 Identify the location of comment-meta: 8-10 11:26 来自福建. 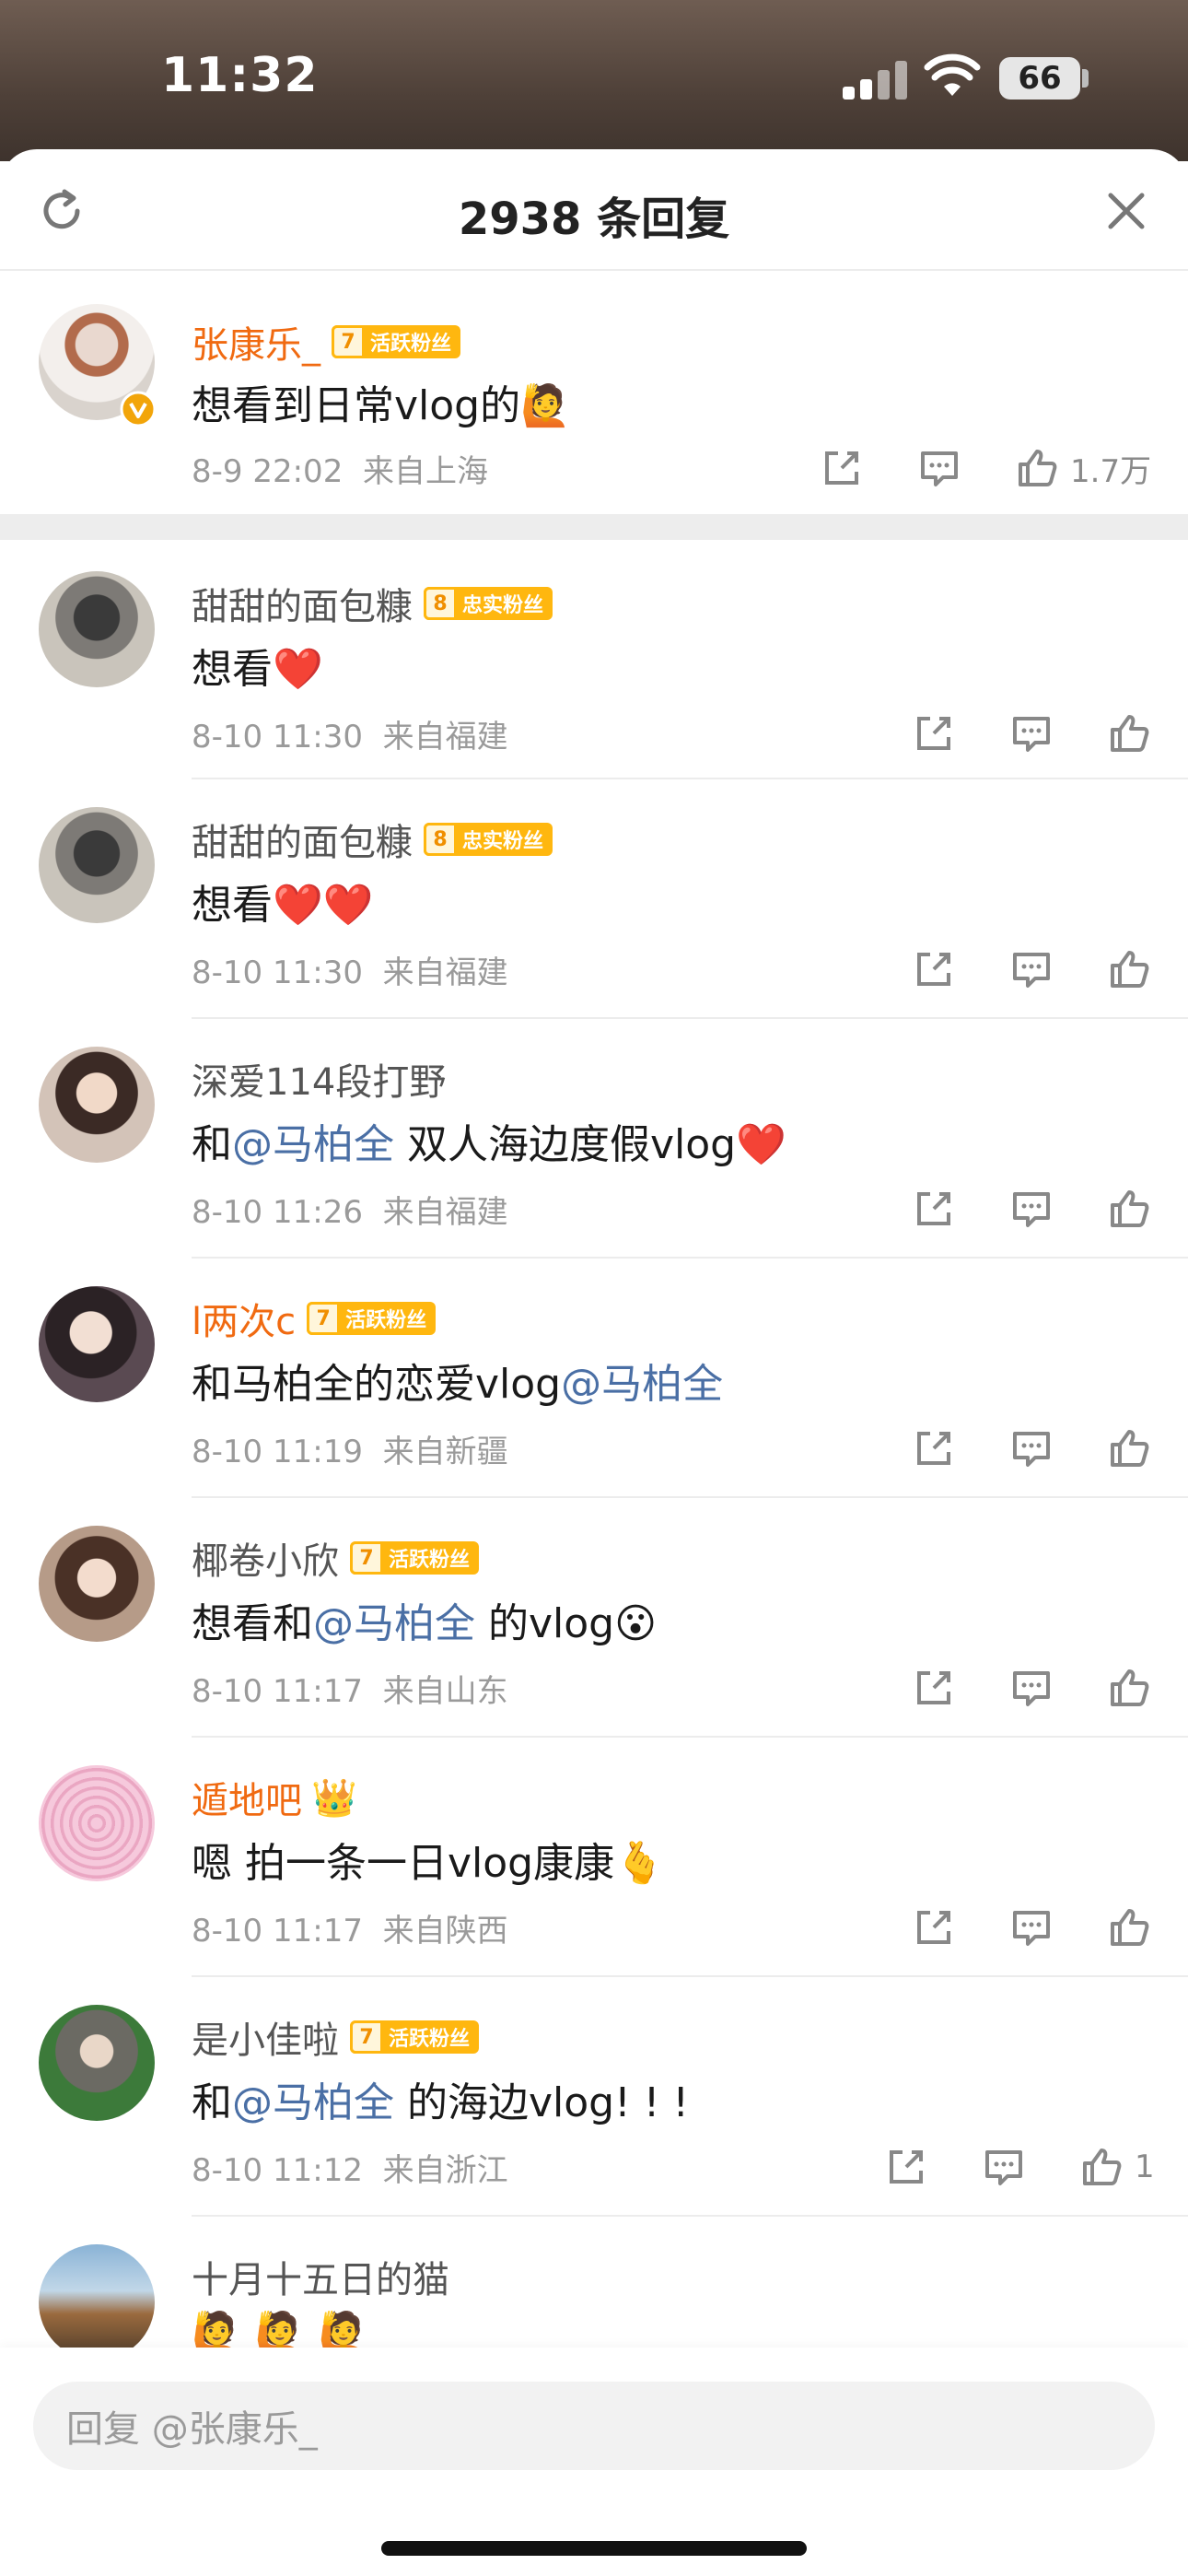
(350, 1212).